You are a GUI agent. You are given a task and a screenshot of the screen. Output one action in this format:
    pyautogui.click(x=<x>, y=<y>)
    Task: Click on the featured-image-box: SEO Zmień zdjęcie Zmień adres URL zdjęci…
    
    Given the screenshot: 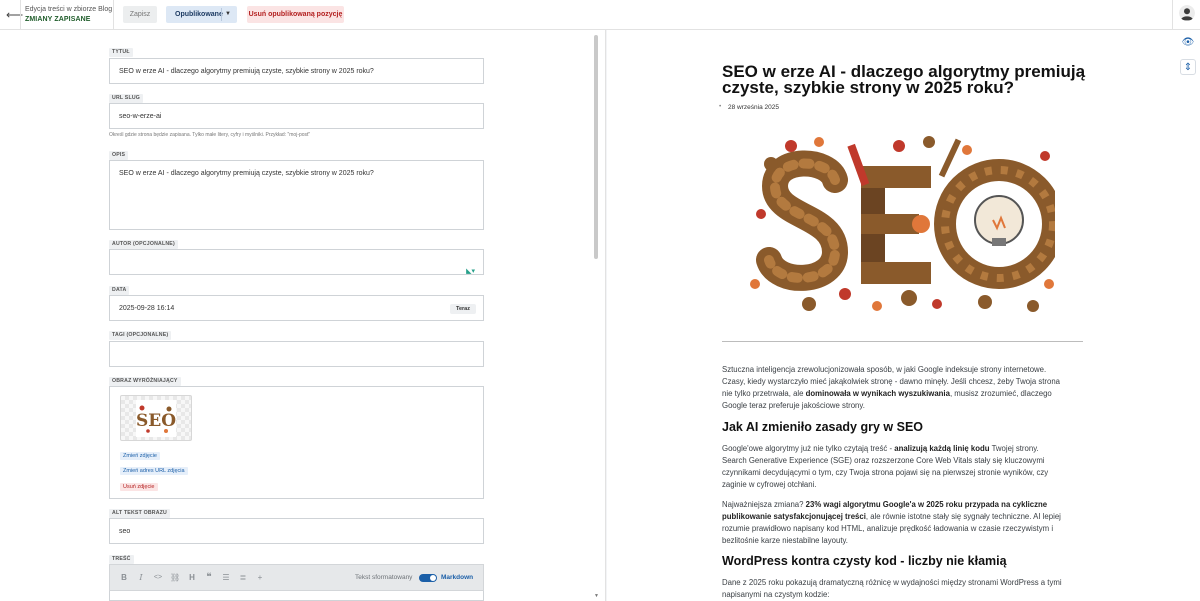 What is the action you would take?
    pyautogui.click(x=296, y=442)
    